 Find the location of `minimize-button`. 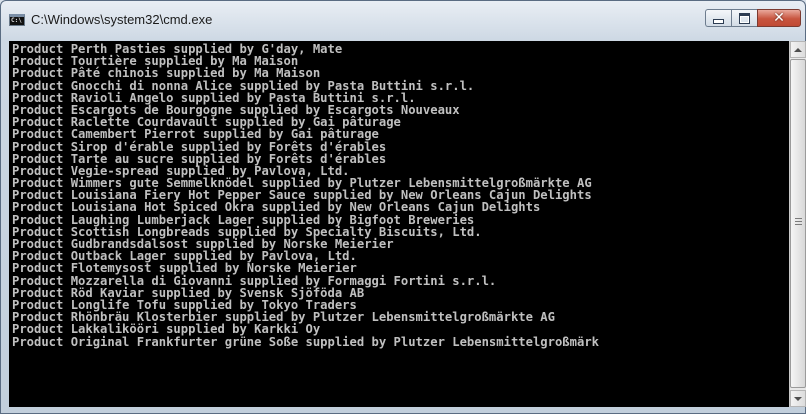

minimize-button is located at coordinates (718, 18).